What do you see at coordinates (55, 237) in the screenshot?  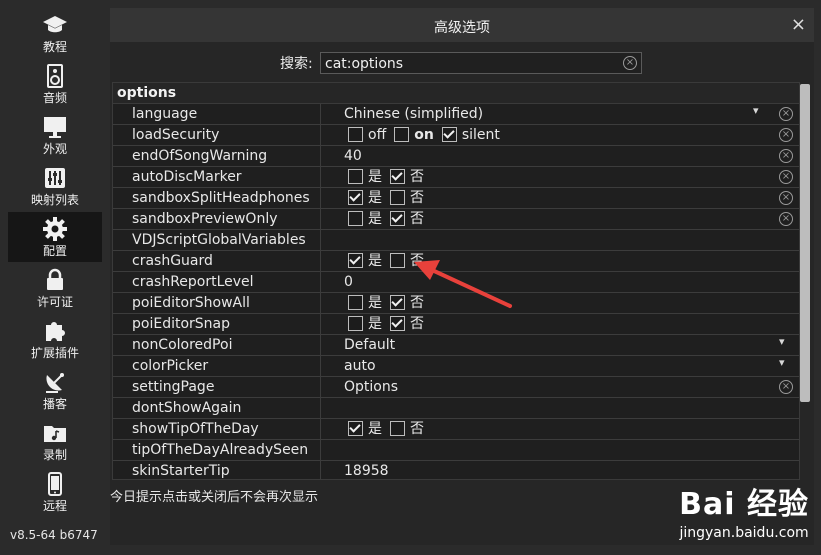 I see `sidebar-item-config: 配置` at bounding box center [55, 237].